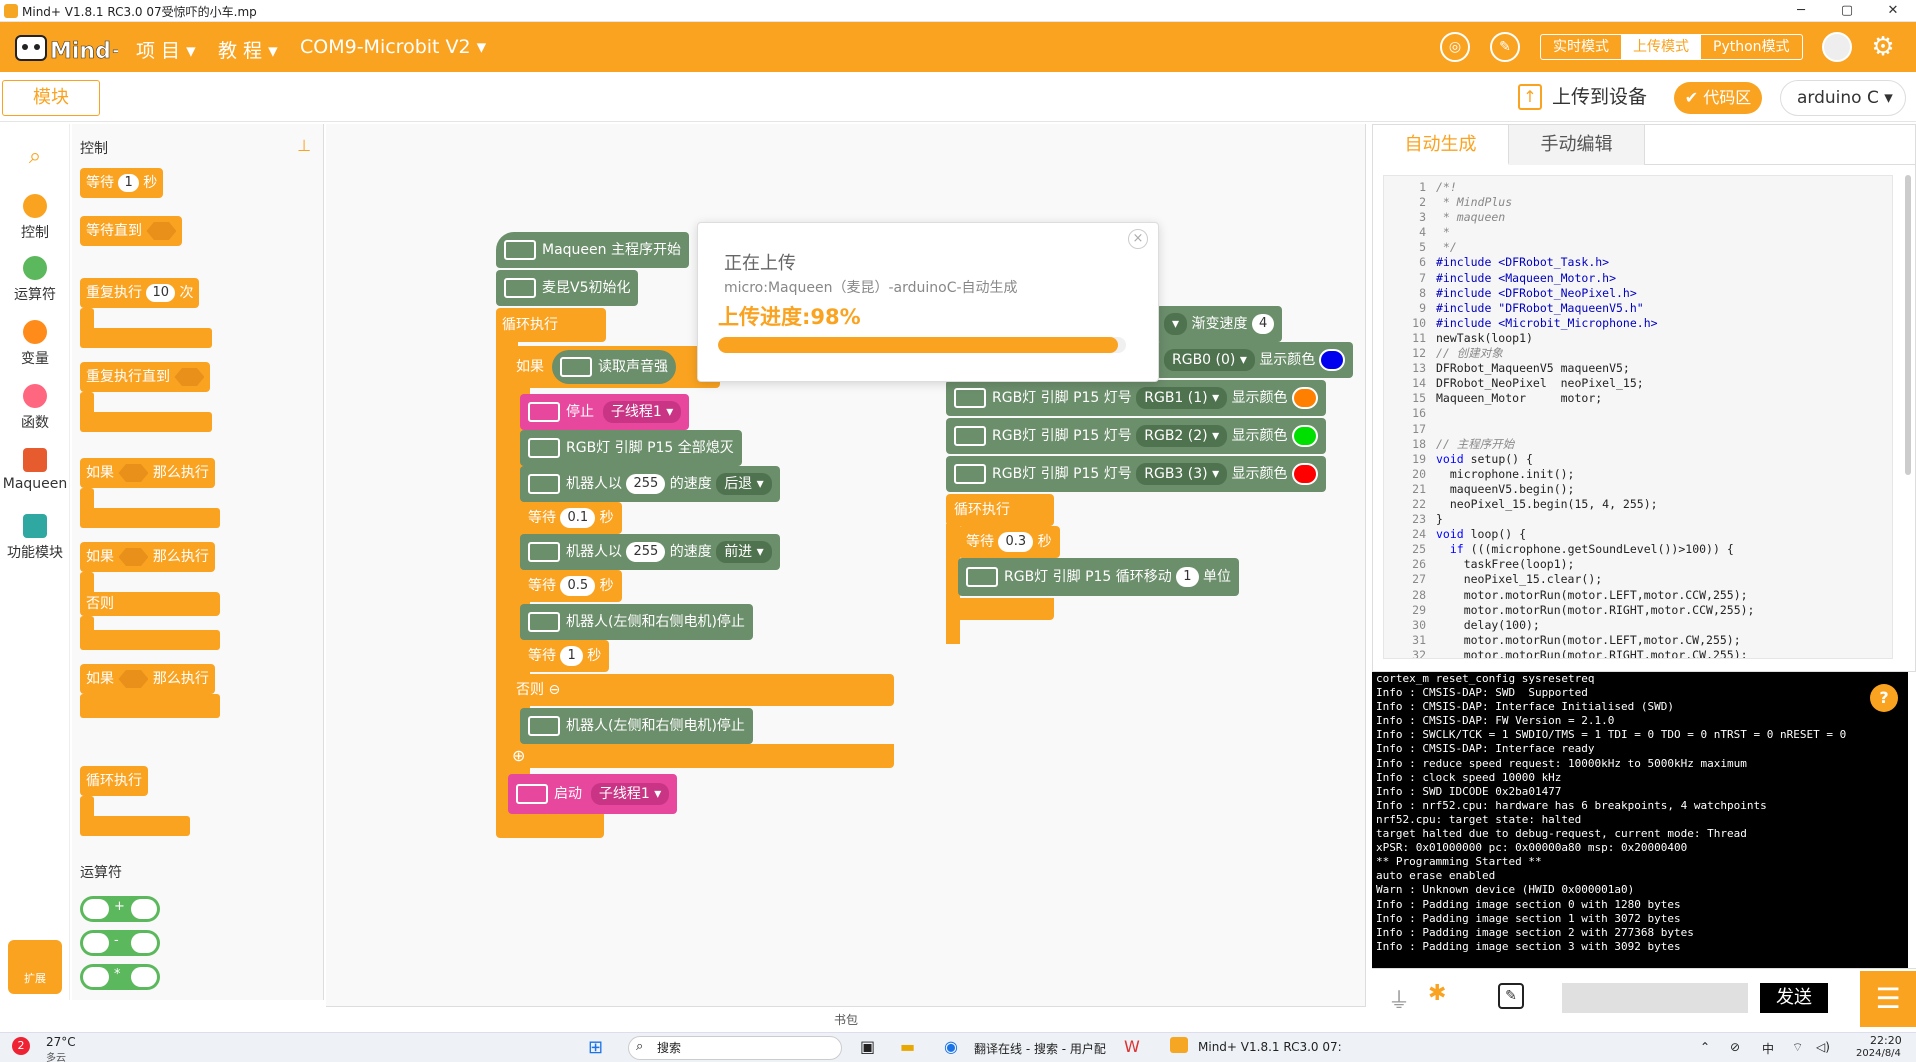 This screenshot has height=1062, width=1916. Describe the element at coordinates (1098, 577) in the screenshot. I see `block-rgb-shift: RGB灯 引脚 P15 循环移动 1 单位` at that location.